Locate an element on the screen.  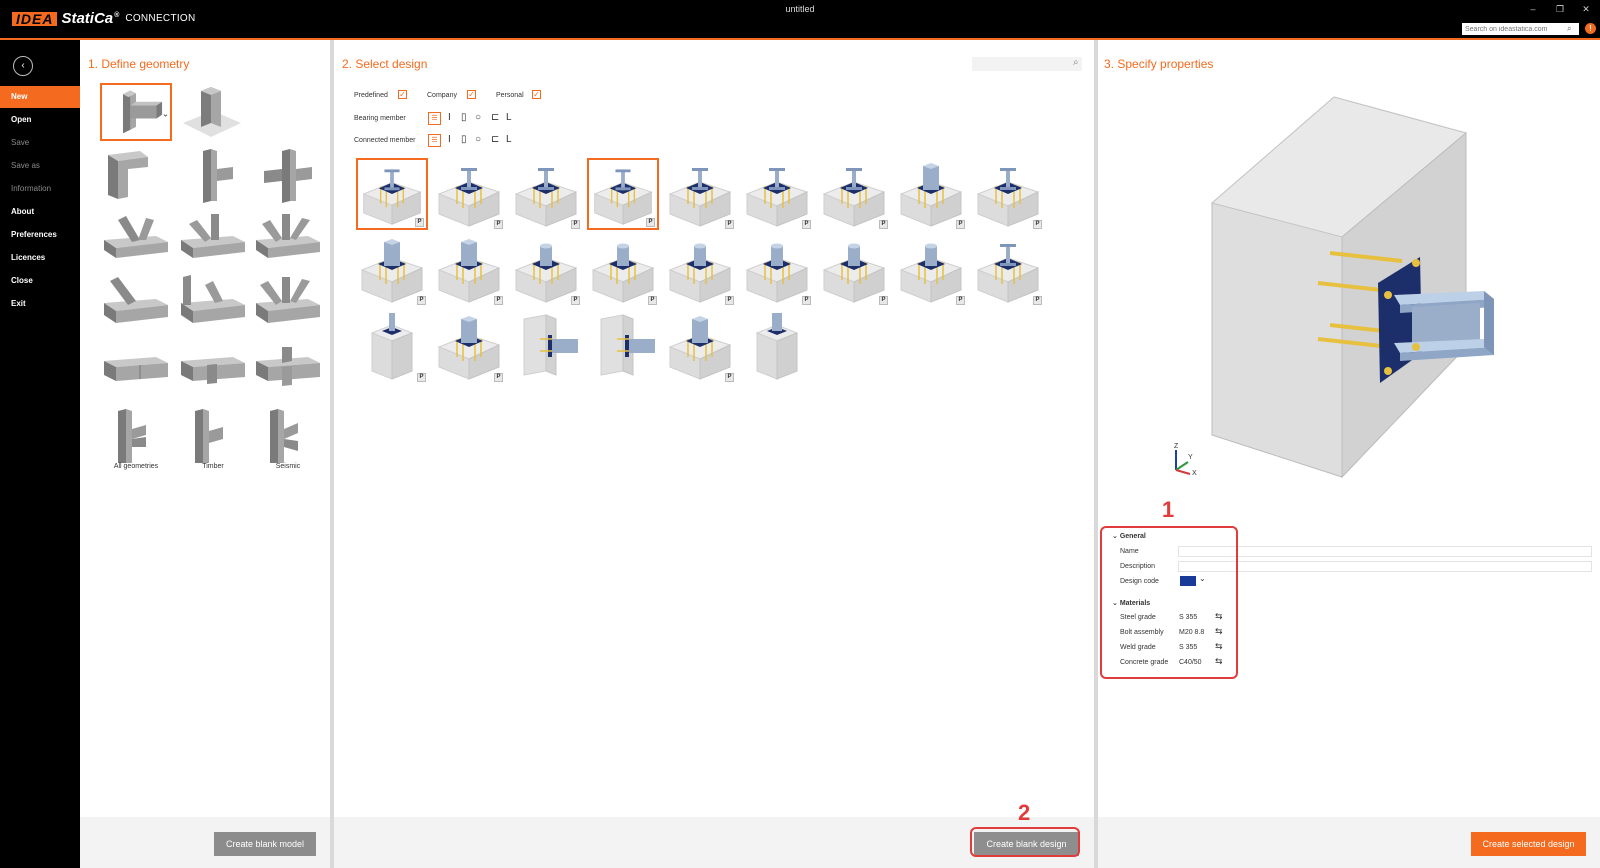
geometry-beam-cross is located at coordinates (288, 366).